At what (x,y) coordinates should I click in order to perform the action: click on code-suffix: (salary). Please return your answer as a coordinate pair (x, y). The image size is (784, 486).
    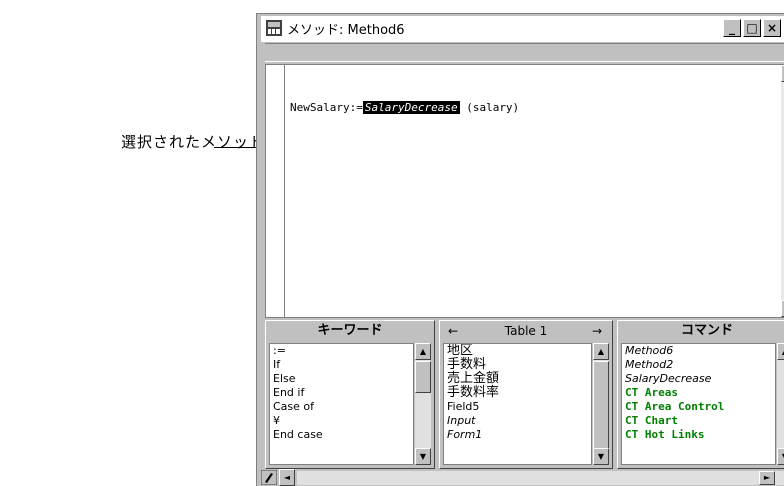
    Looking at the image, I should click on (489, 107).